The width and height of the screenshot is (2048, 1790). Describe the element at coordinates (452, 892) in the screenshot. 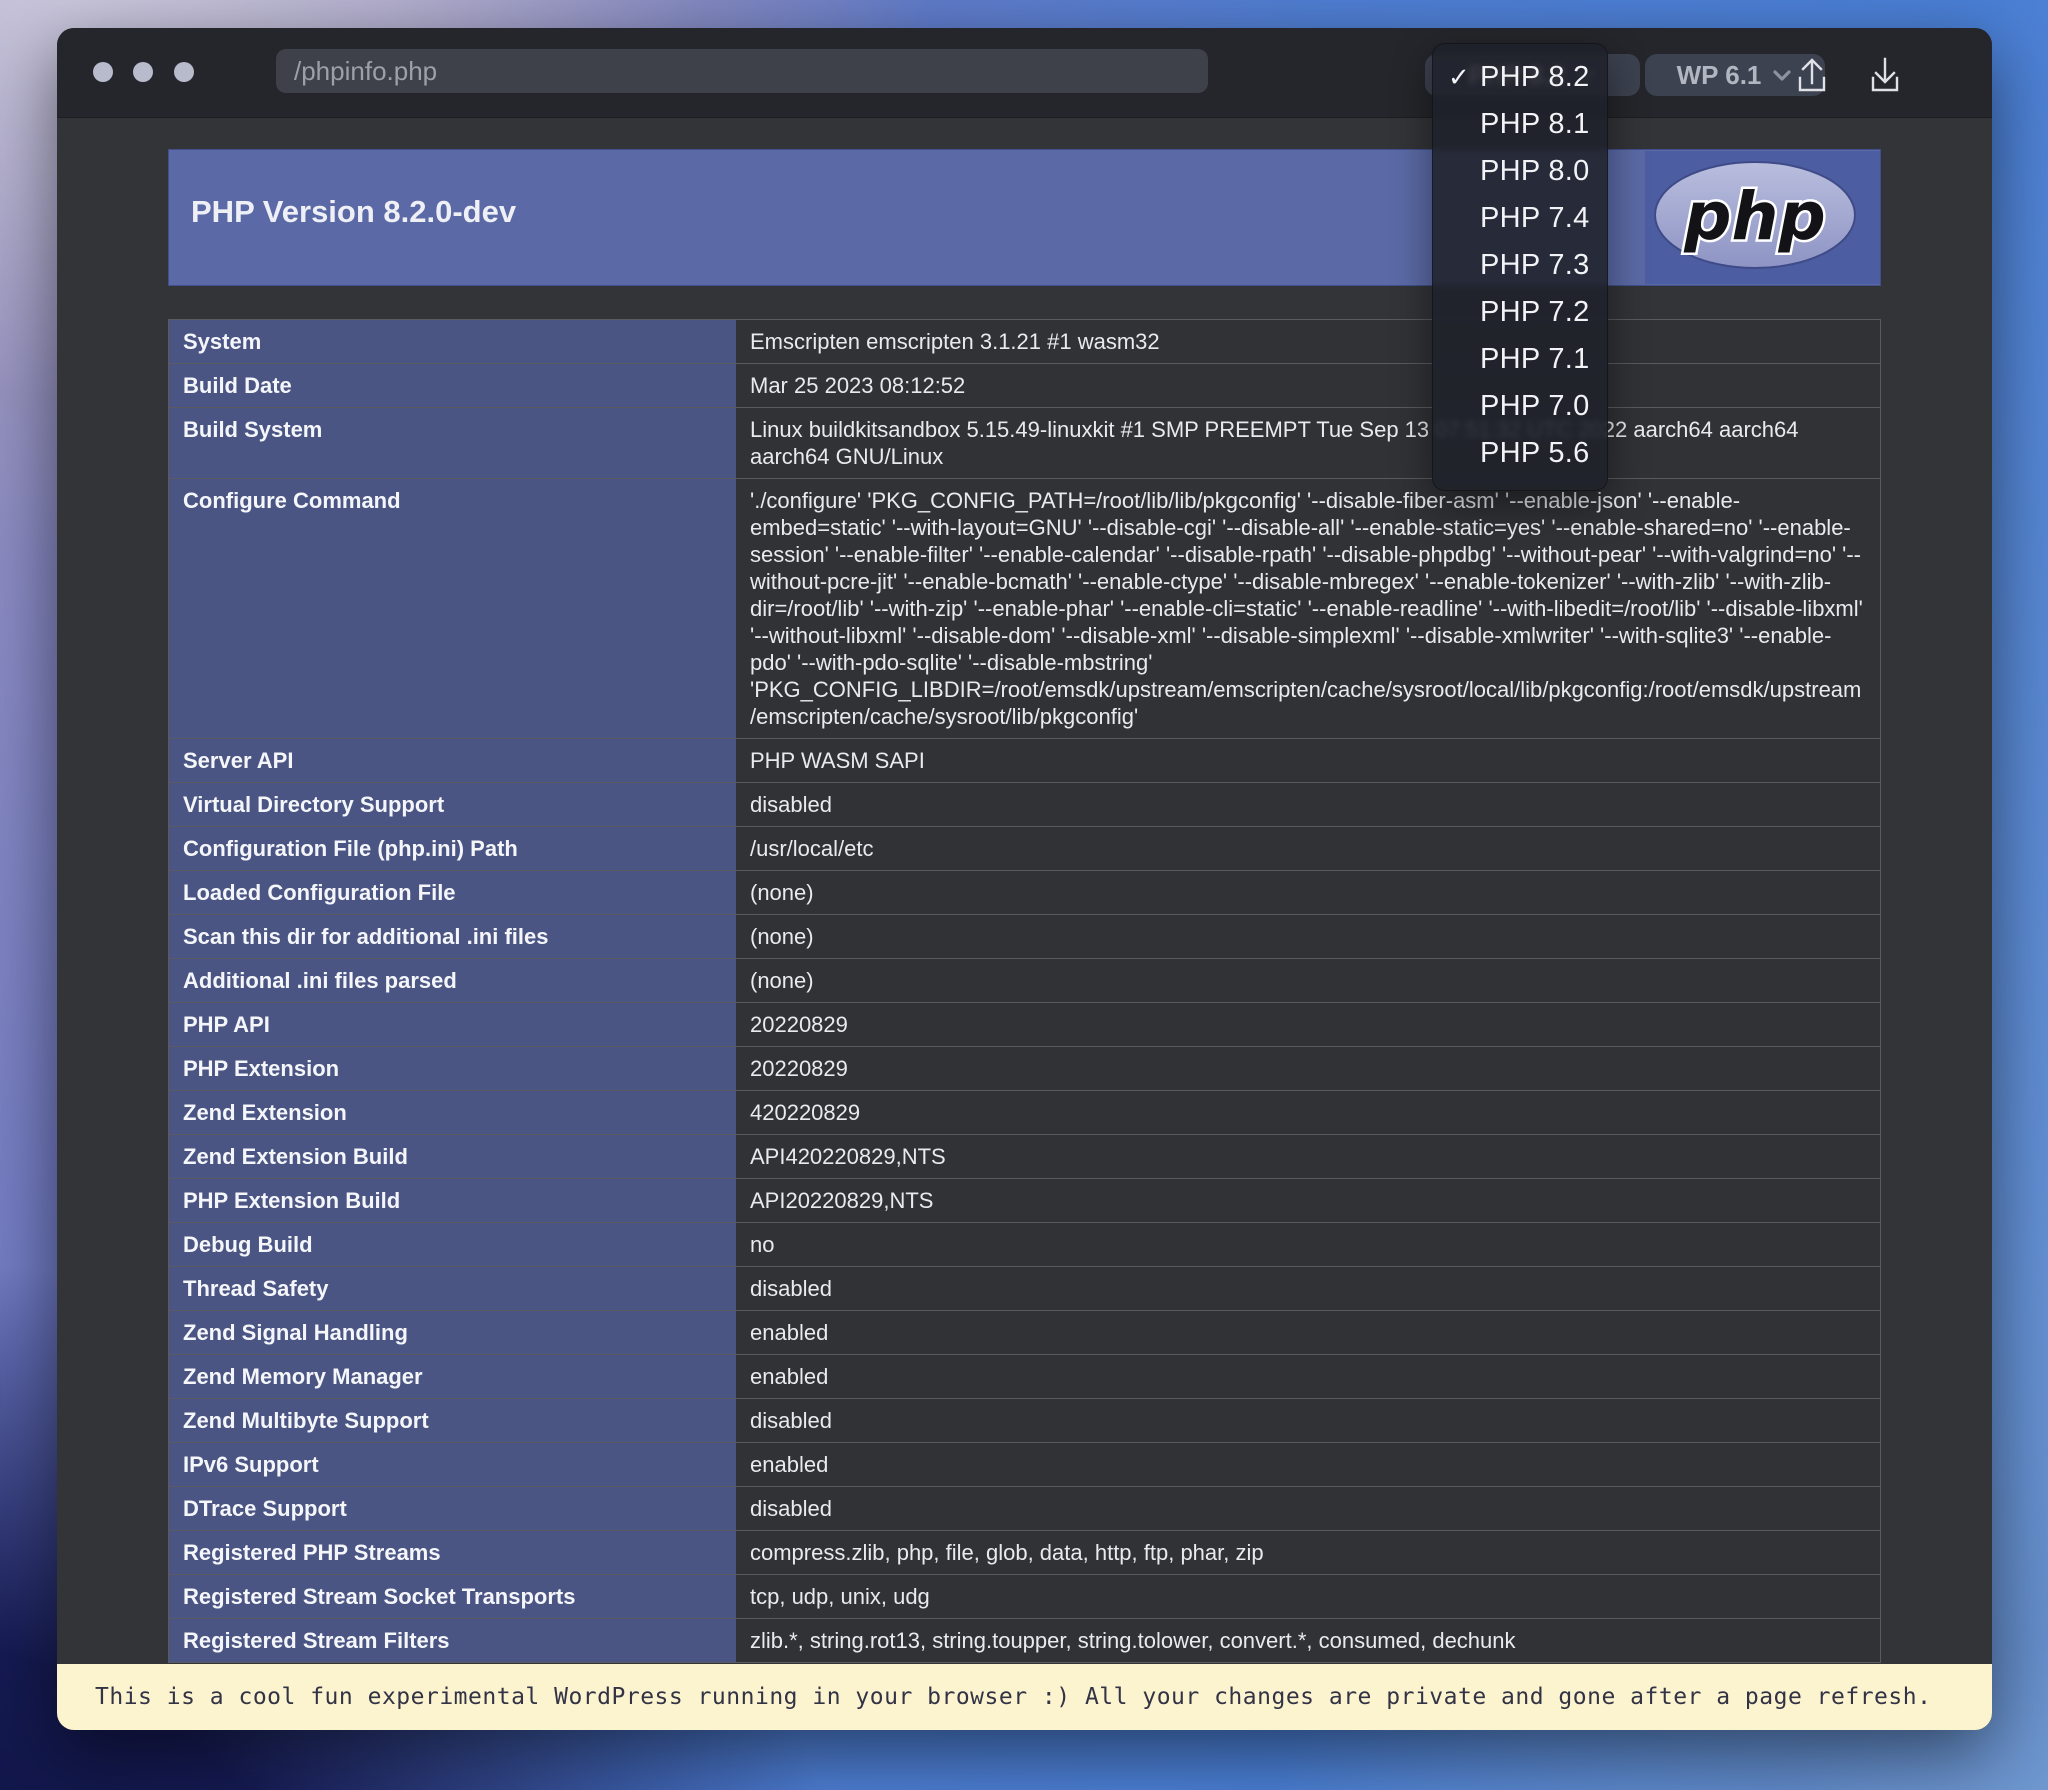

I see `row-label: Loaded Configuration File` at that location.